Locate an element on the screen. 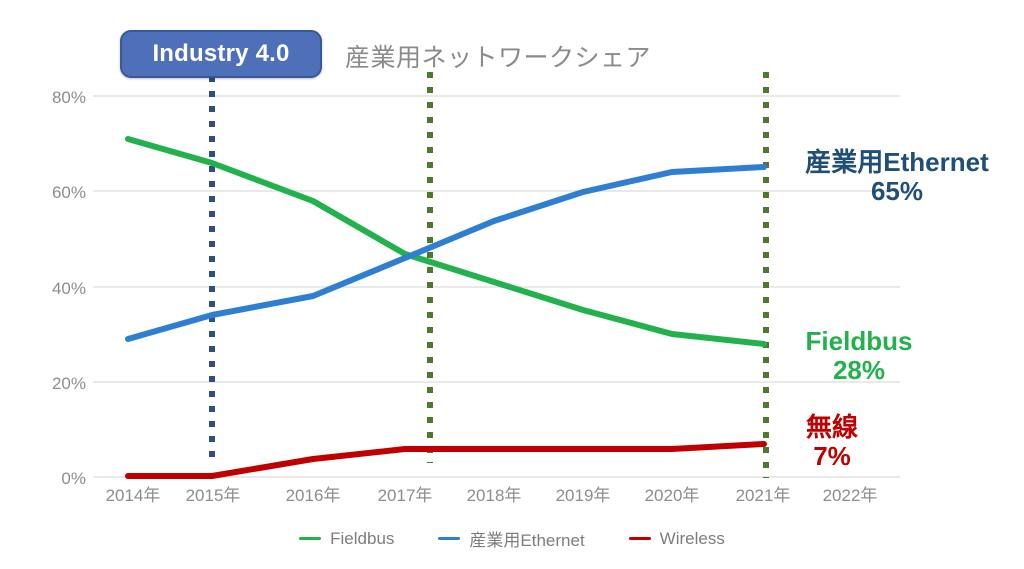  callout-fieldbus-value: 28% is located at coordinates (859, 370).